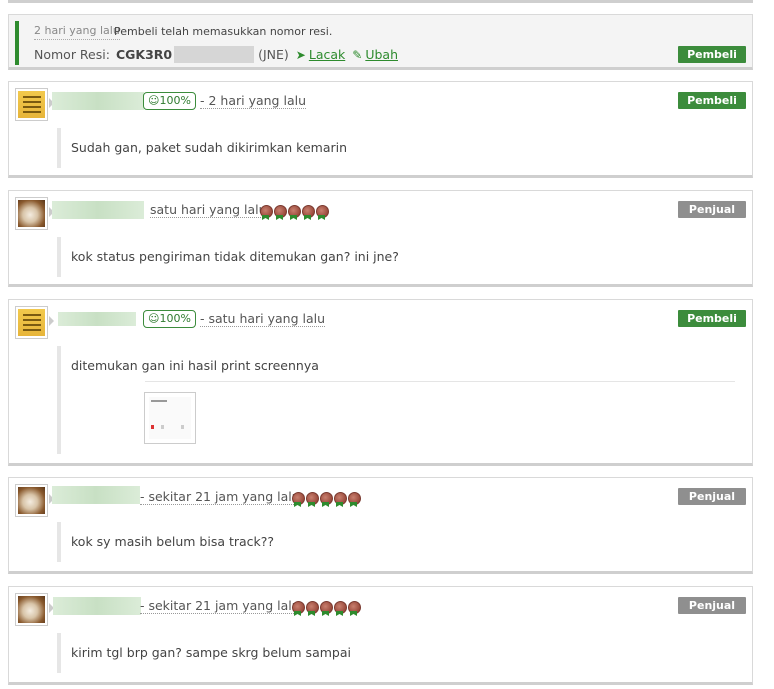 The width and height of the screenshot is (774, 689). What do you see at coordinates (357, 54) in the screenshot?
I see `pencil-icon: ✎` at bounding box center [357, 54].